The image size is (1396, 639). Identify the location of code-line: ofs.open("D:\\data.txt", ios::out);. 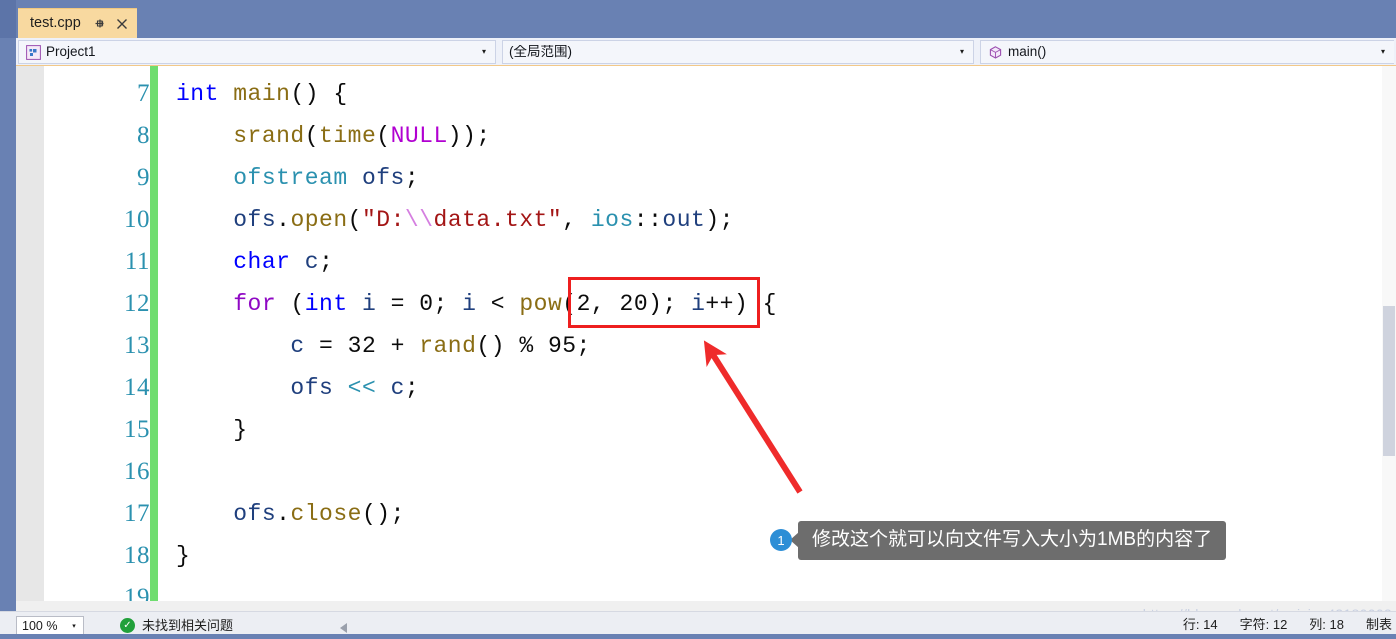
(455, 220).